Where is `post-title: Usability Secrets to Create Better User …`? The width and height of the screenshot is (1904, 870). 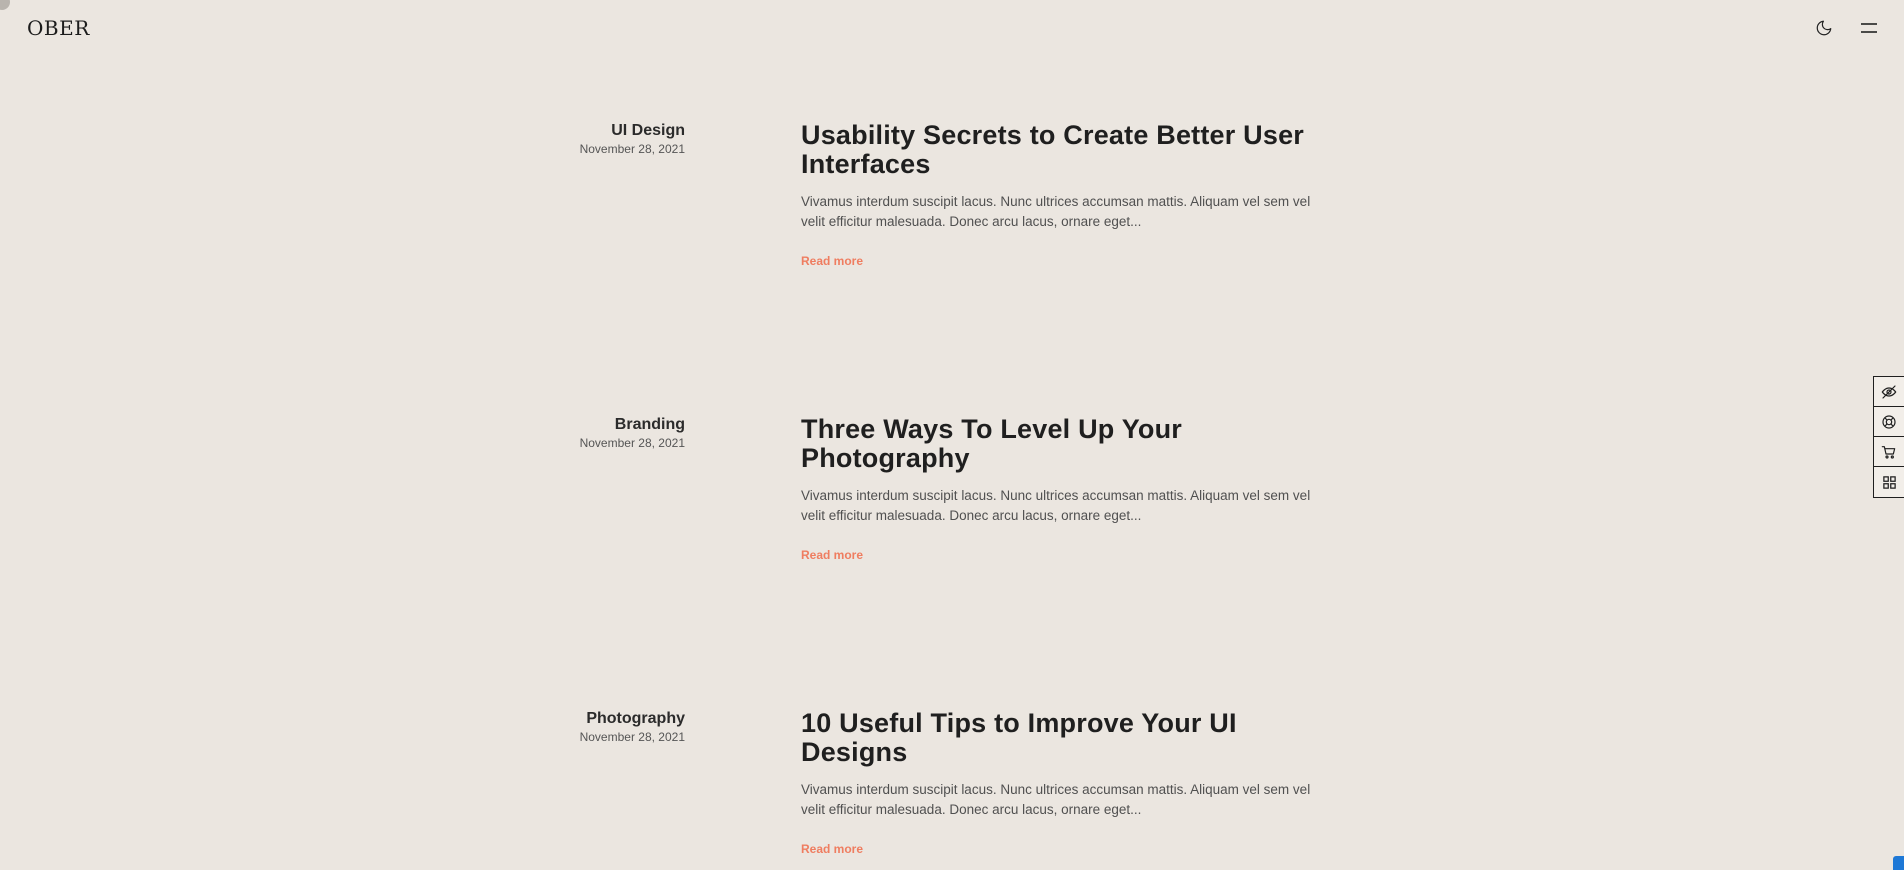 post-title: Usability Secrets to Create Better User … is located at coordinates (1066, 150).